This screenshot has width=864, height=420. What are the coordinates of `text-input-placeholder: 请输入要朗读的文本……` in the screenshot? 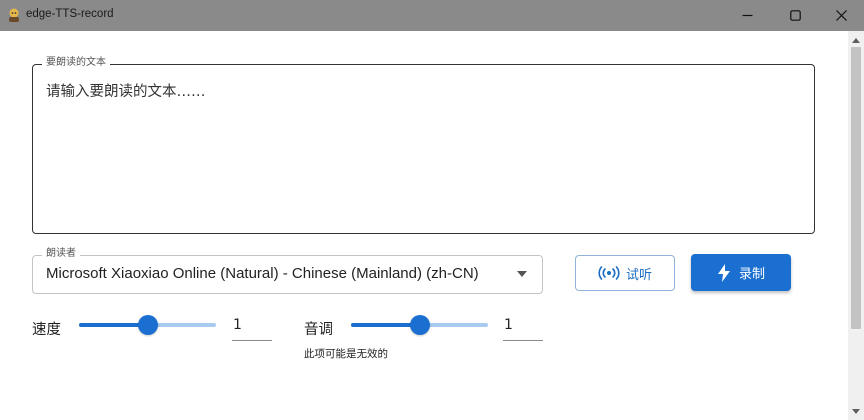 It's located at (126, 92).